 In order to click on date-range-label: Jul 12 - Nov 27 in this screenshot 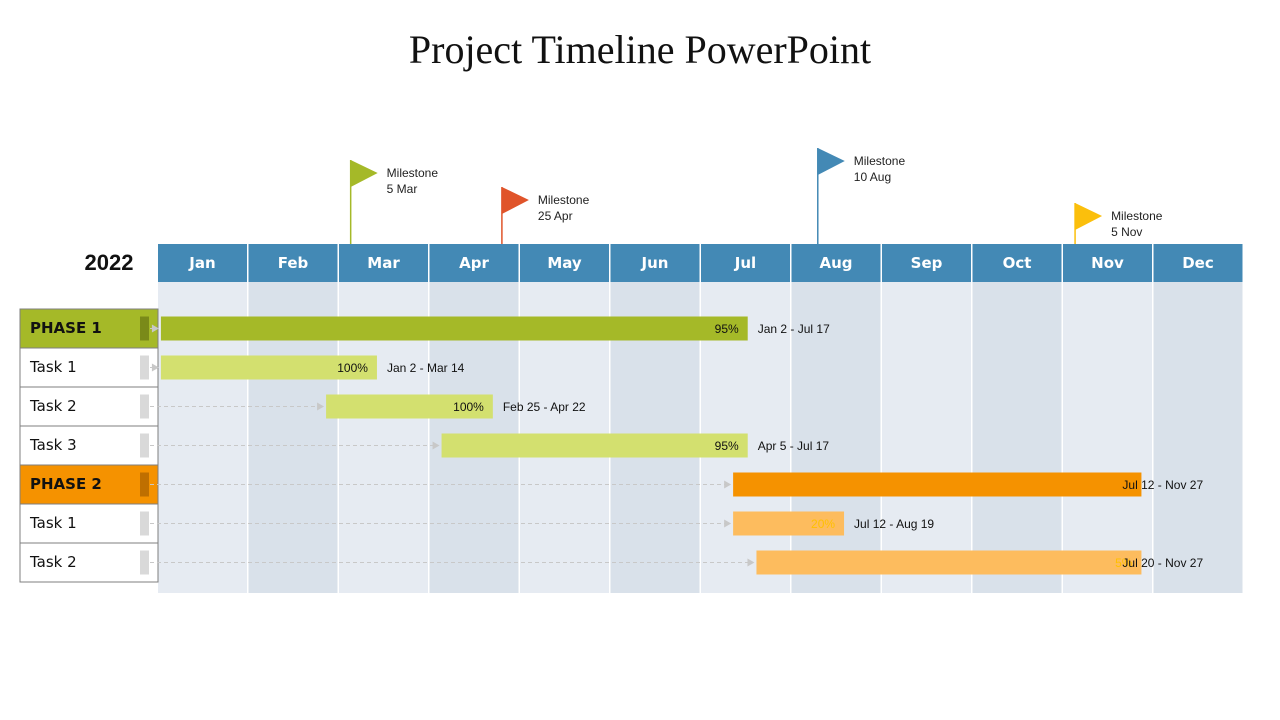, I will do `click(1163, 484)`.